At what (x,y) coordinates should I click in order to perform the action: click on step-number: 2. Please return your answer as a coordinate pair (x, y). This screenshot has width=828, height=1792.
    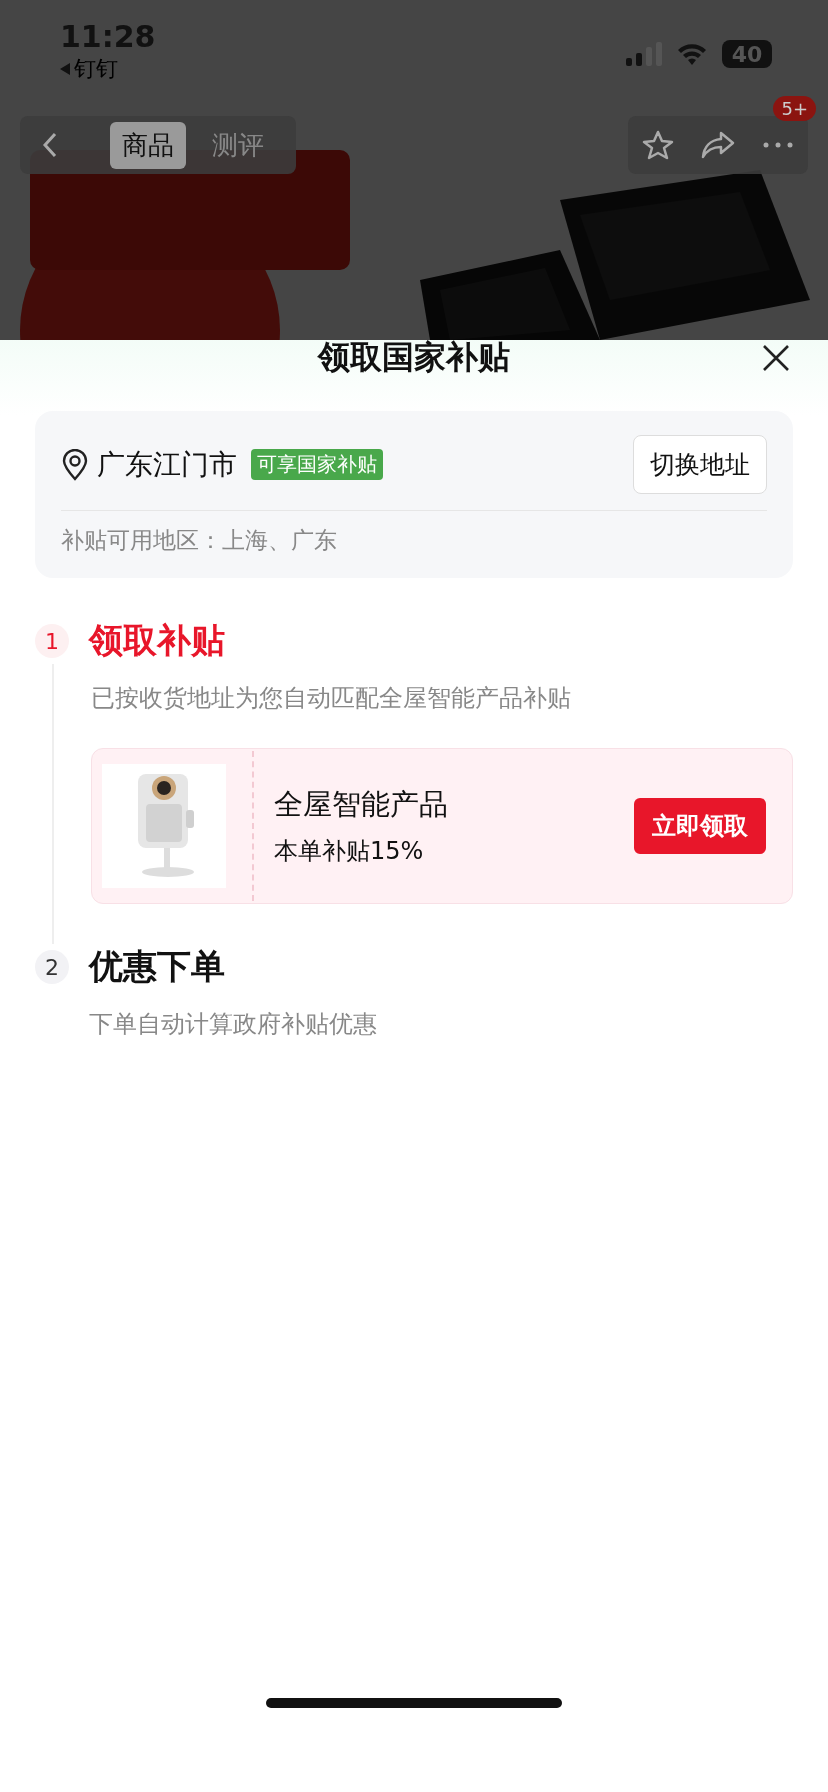
    Looking at the image, I should click on (52, 967).